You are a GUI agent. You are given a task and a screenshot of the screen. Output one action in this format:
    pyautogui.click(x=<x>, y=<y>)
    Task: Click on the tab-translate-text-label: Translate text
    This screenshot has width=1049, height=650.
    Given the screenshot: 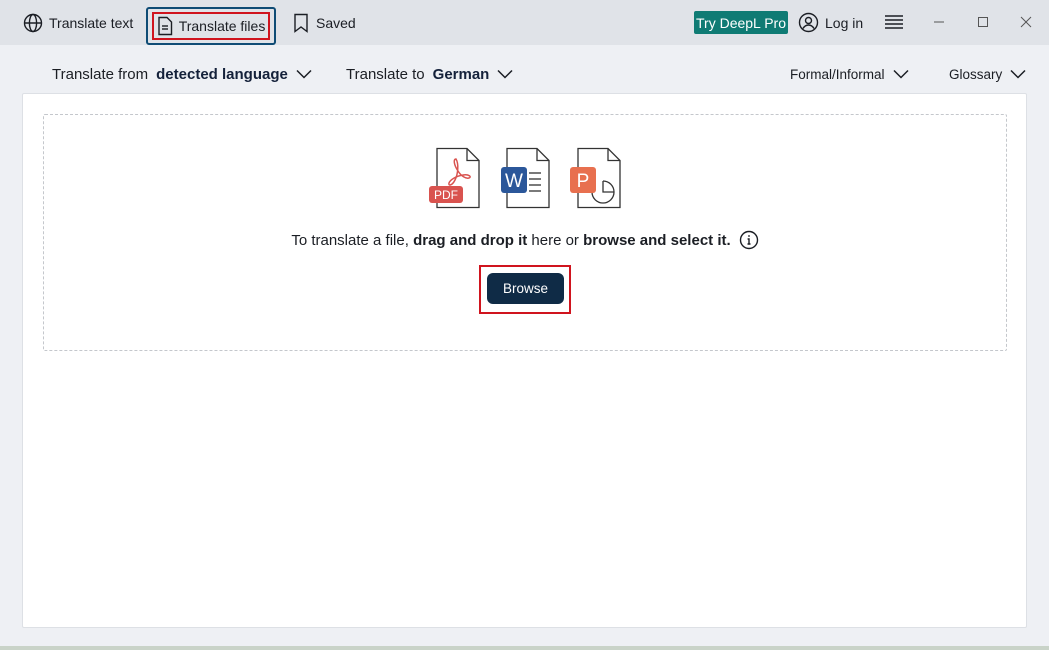 What is the action you would take?
    pyautogui.click(x=91, y=22)
    